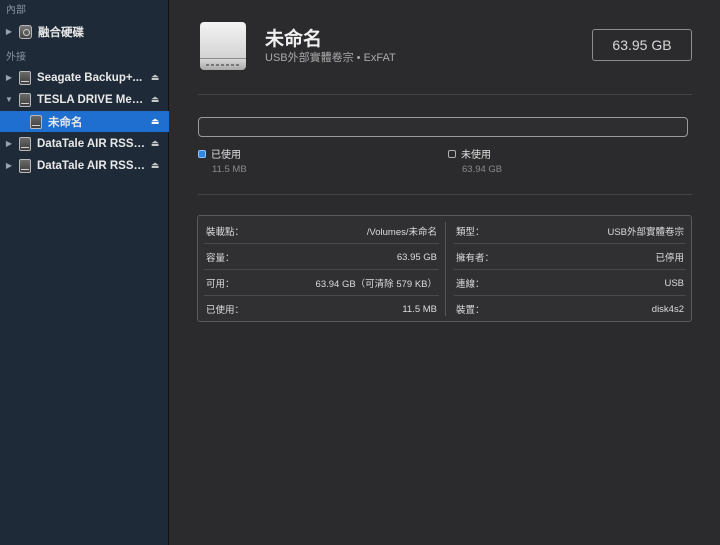 The height and width of the screenshot is (545, 720). I want to click on info-key: 裝置：, so click(470, 310).